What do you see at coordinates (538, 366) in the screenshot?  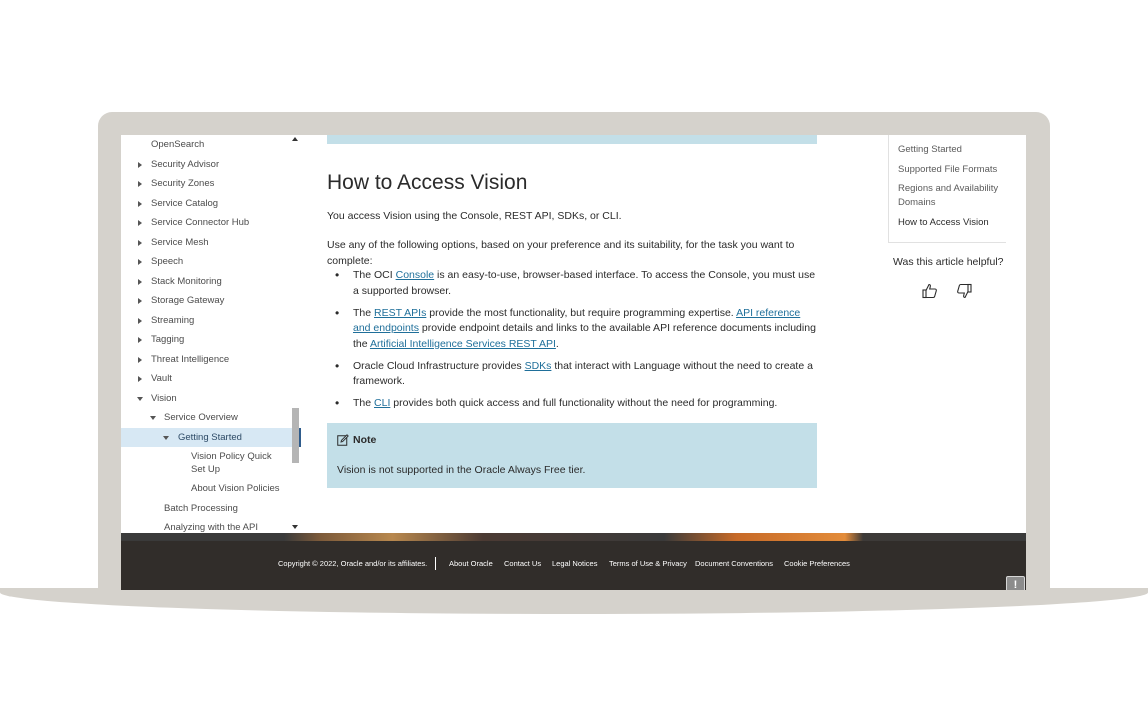 I see `sdks-link: SDKs` at bounding box center [538, 366].